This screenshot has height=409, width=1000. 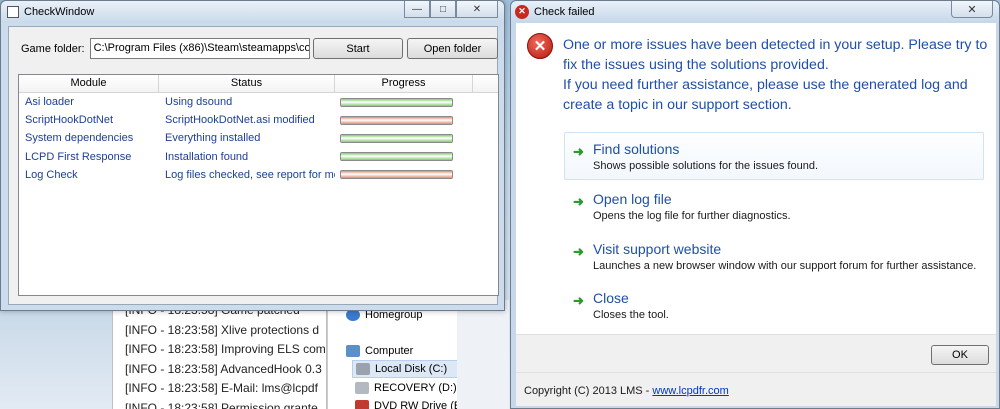 I want to click on maximize-icon: □, so click(x=443, y=9).